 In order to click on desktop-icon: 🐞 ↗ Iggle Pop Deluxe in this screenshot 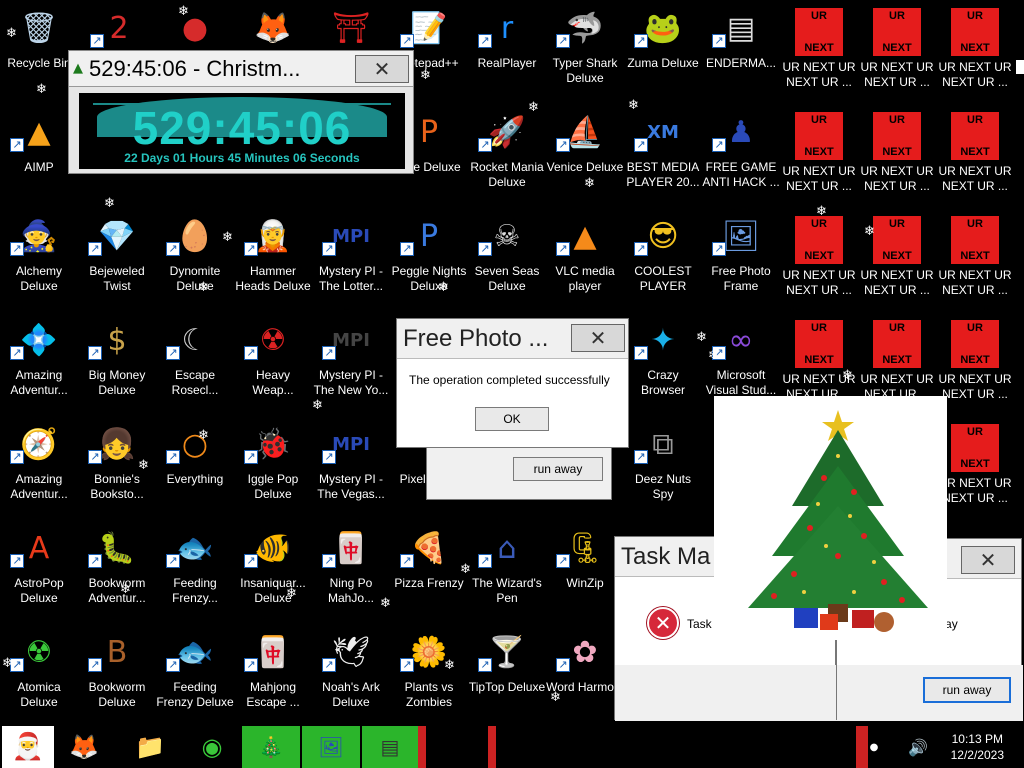, I will do `click(273, 466)`.